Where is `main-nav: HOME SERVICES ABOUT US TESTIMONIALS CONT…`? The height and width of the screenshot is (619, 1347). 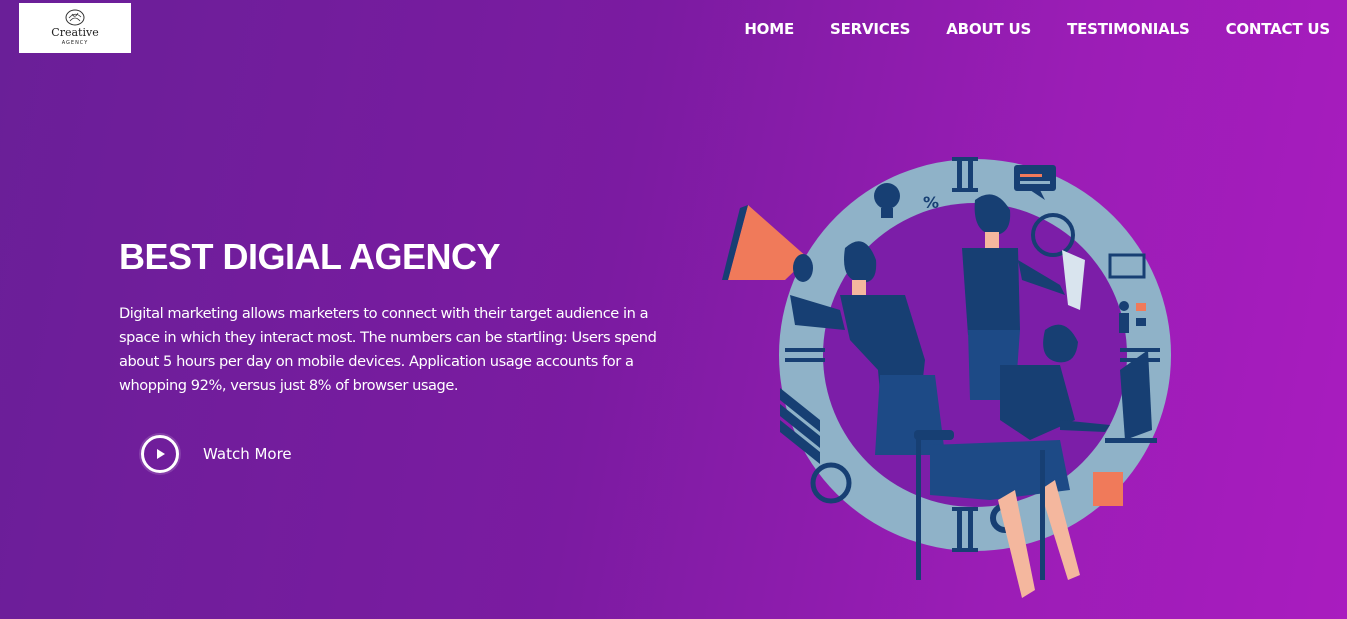
main-nav: HOME SERVICES ABOUT US TESTIMONIALS CONT… is located at coordinates (1037, 28).